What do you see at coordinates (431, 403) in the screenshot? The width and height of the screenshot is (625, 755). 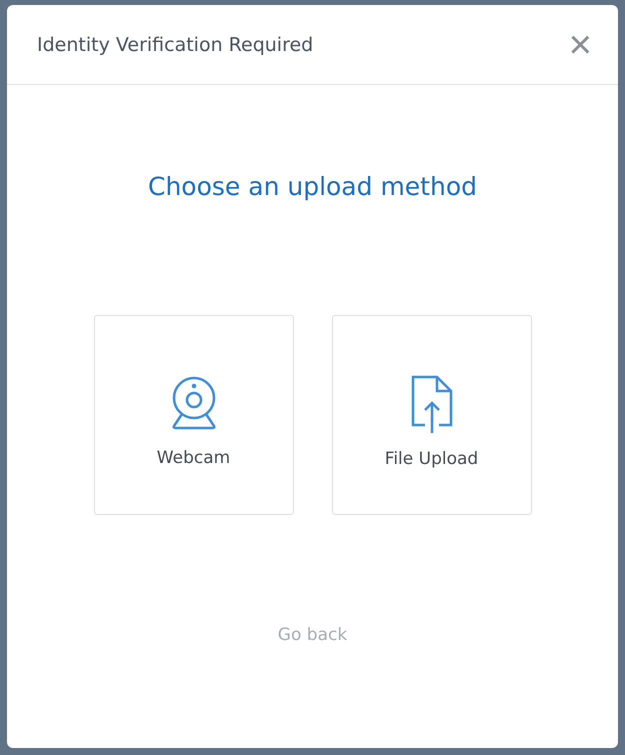 I see `file-upload-icon` at bounding box center [431, 403].